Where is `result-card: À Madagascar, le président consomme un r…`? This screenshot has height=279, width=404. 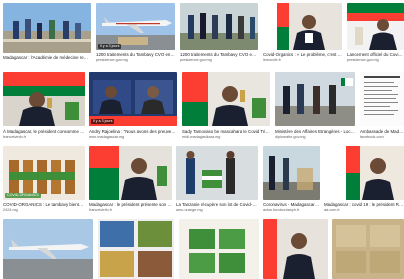 result-card: À Madagascar, le président consomme un r… is located at coordinates (44, 108).